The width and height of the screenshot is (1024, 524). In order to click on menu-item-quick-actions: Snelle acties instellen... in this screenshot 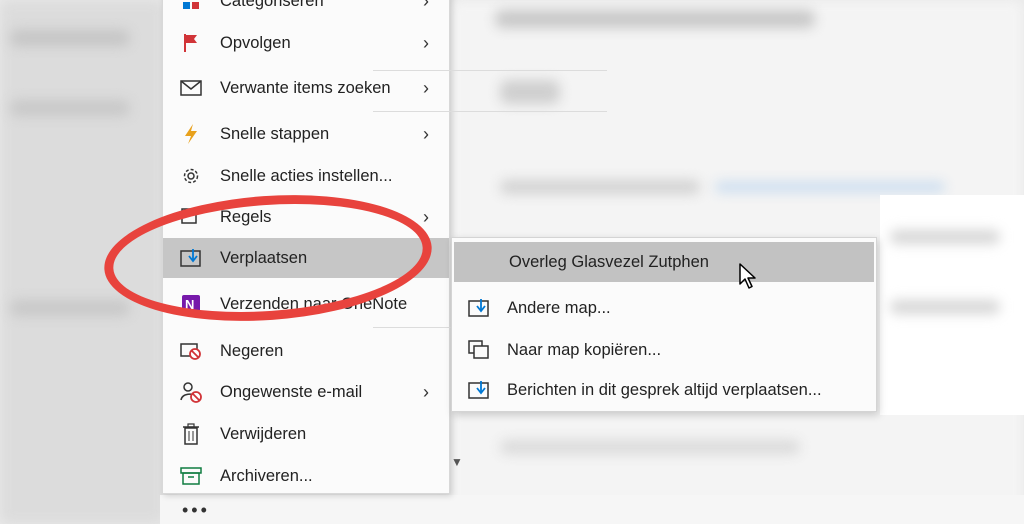, I will do `click(306, 176)`.